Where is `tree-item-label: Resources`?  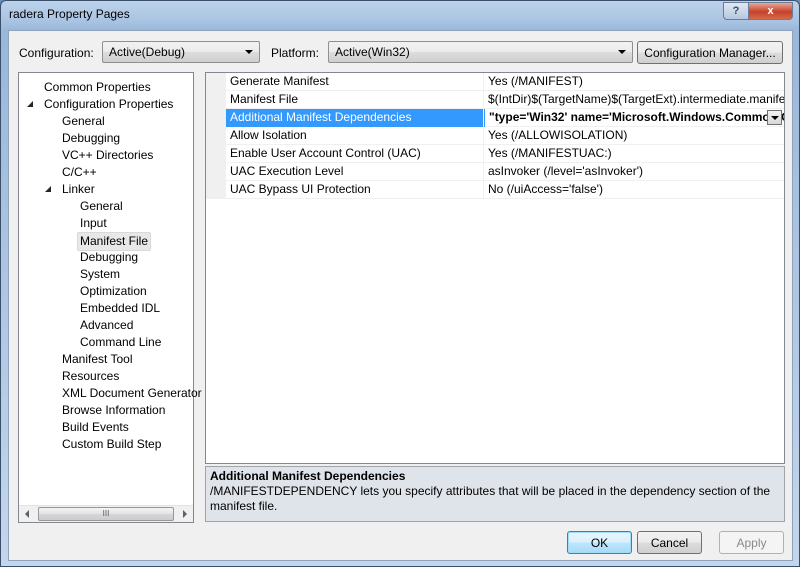
tree-item-label: Resources is located at coordinates (91, 376).